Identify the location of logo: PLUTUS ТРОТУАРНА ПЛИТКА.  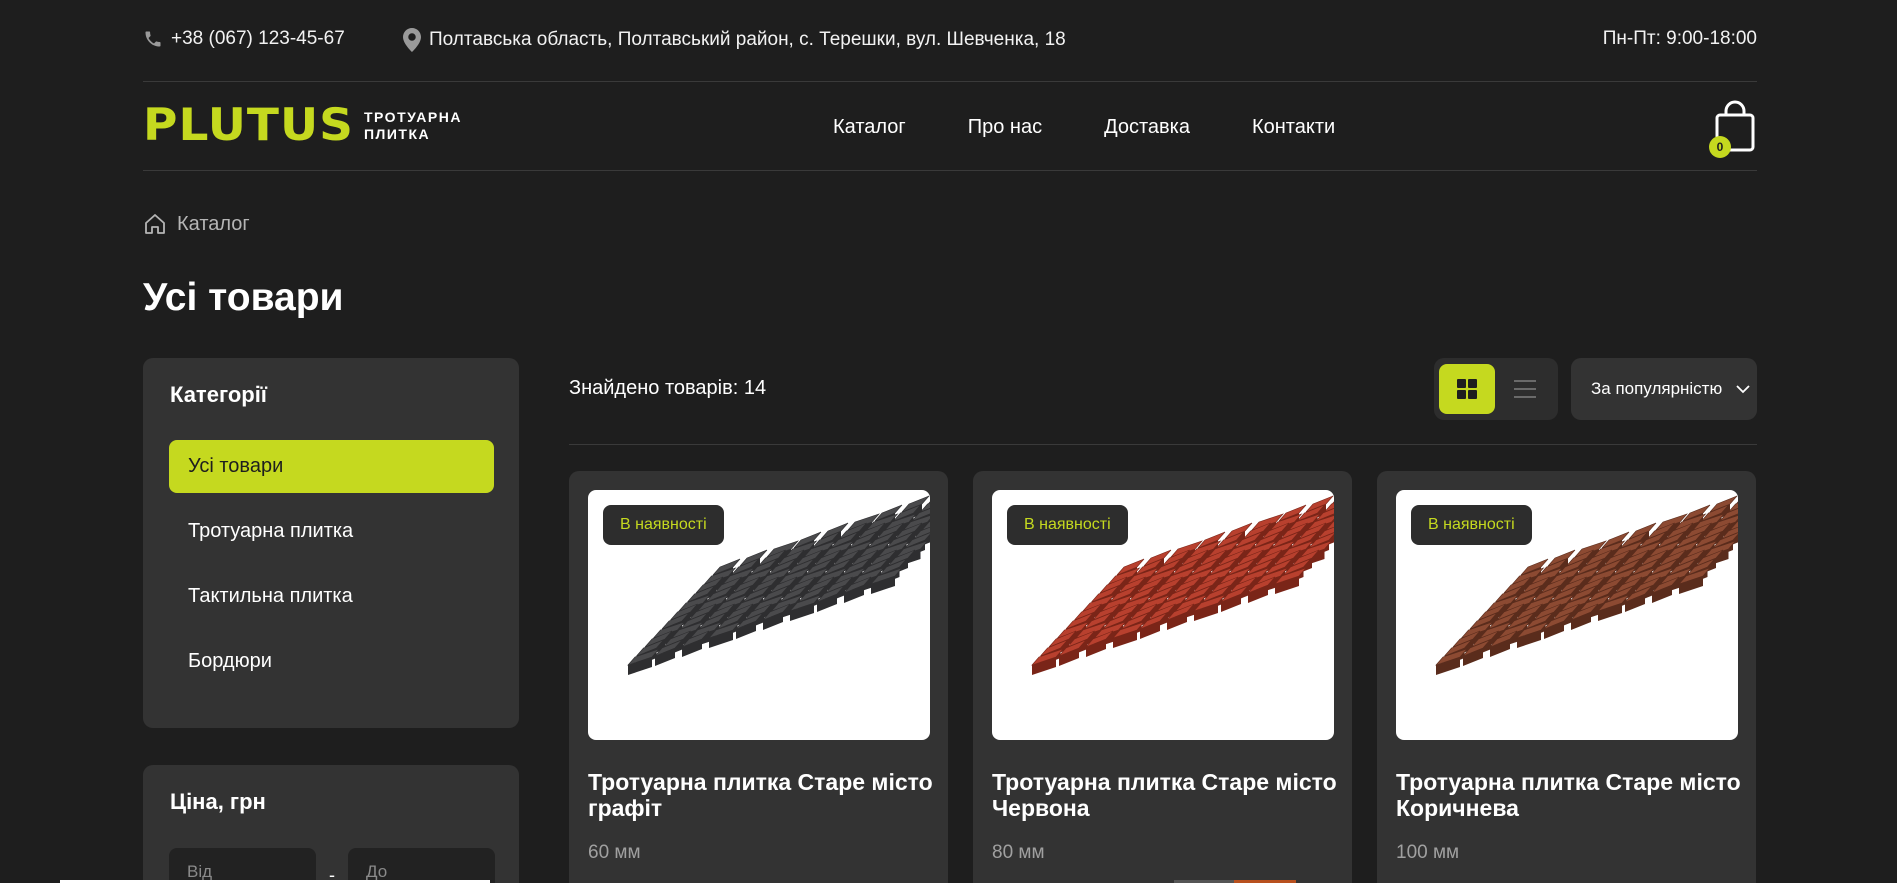
(302, 125).